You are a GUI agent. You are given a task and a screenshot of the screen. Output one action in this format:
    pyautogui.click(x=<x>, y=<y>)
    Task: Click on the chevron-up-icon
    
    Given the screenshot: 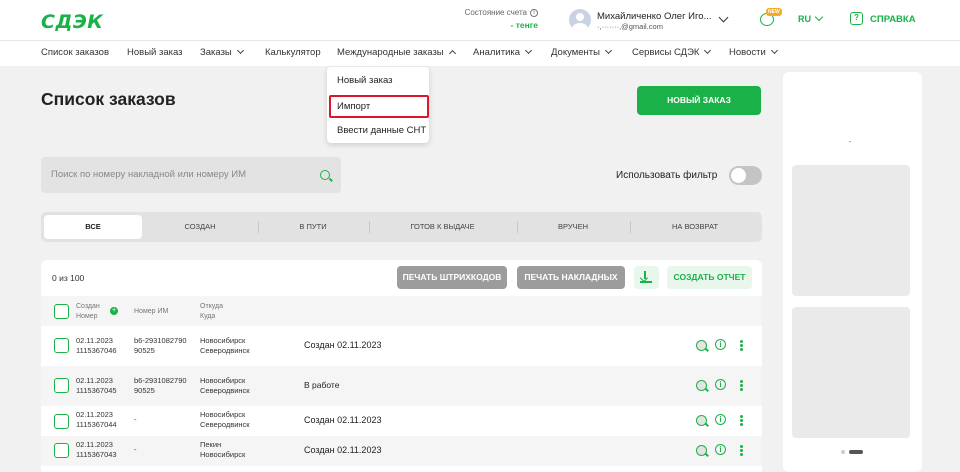 What is the action you would take?
    pyautogui.click(x=452, y=53)
    